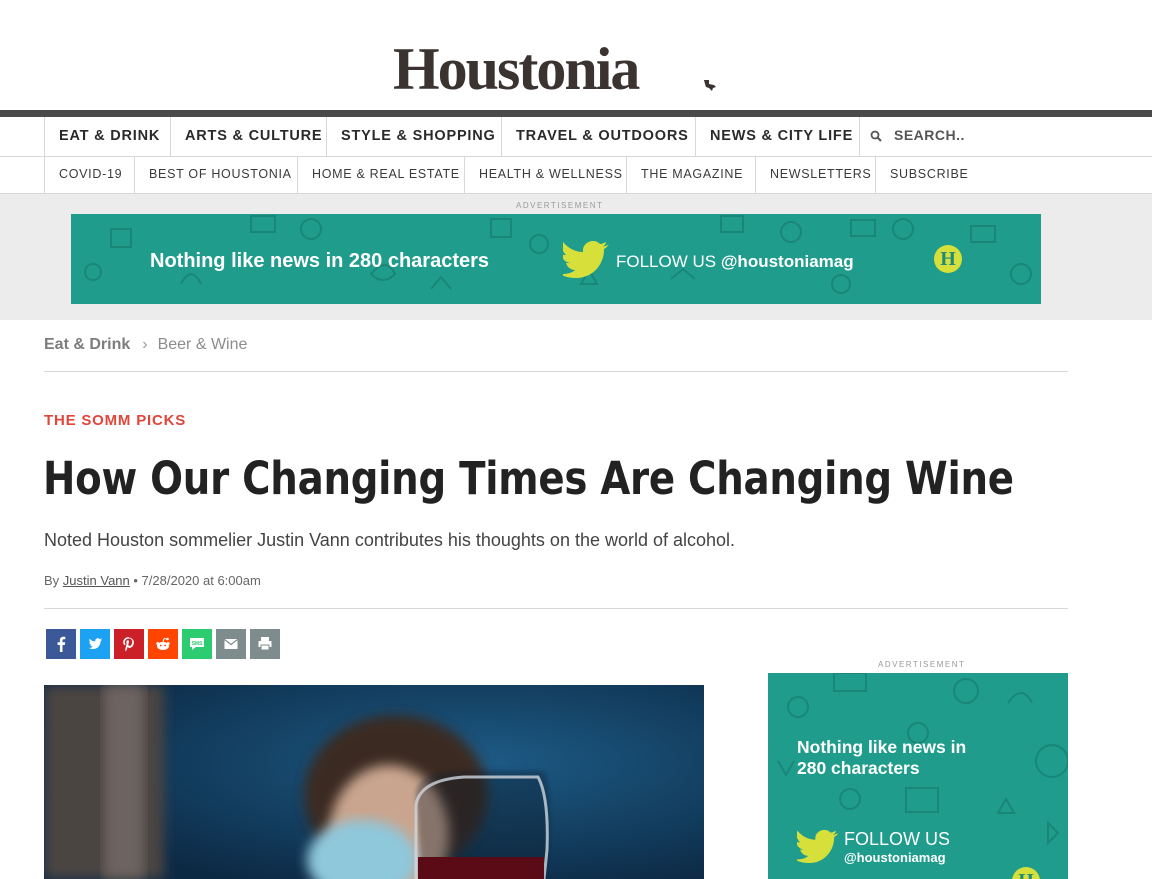  I want to click on facebook-share-button, so click(61, 644).